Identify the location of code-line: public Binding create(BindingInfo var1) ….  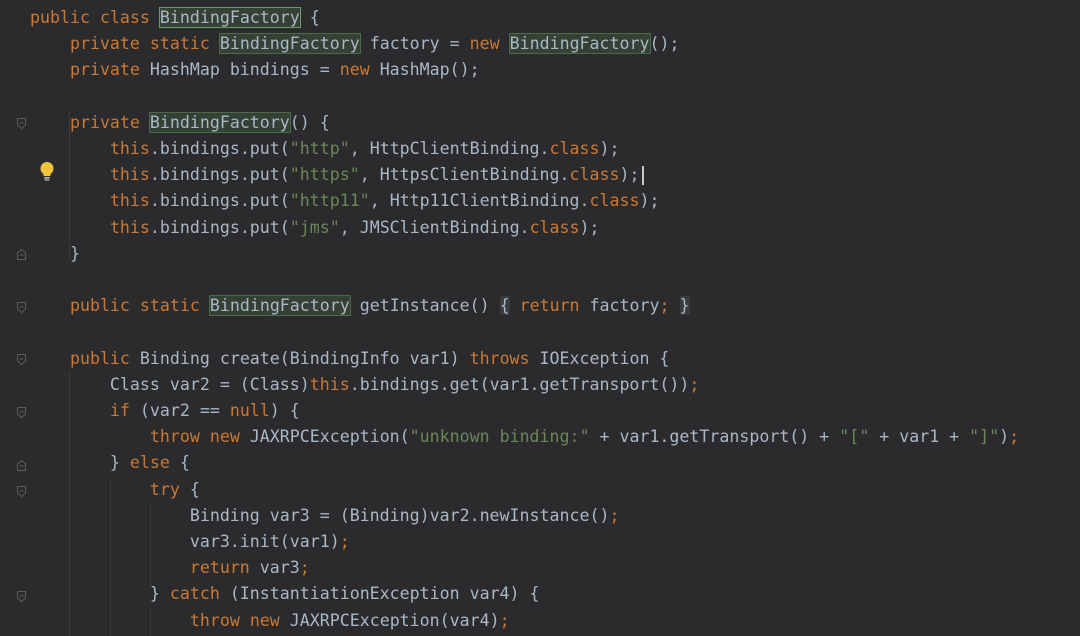
(349, 359).